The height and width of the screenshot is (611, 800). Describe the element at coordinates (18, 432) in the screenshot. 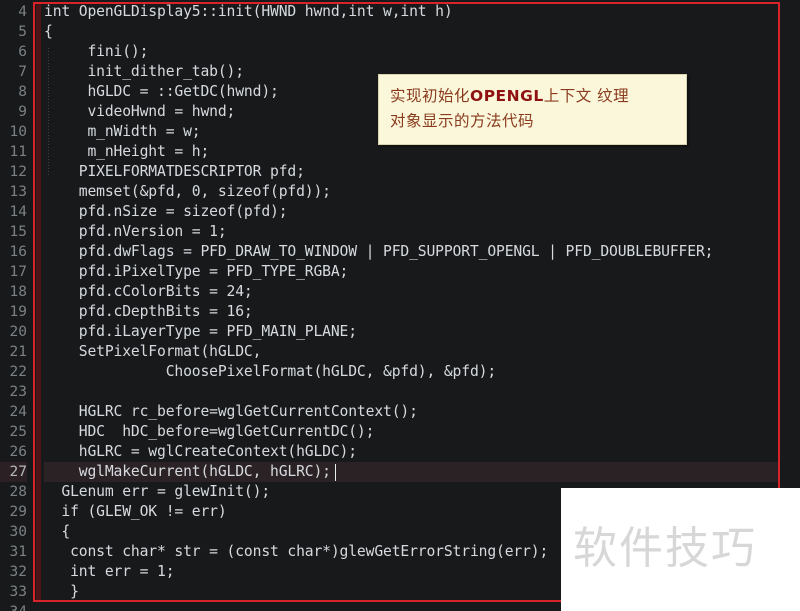

I see `gutter-line-number: 25` at that location.